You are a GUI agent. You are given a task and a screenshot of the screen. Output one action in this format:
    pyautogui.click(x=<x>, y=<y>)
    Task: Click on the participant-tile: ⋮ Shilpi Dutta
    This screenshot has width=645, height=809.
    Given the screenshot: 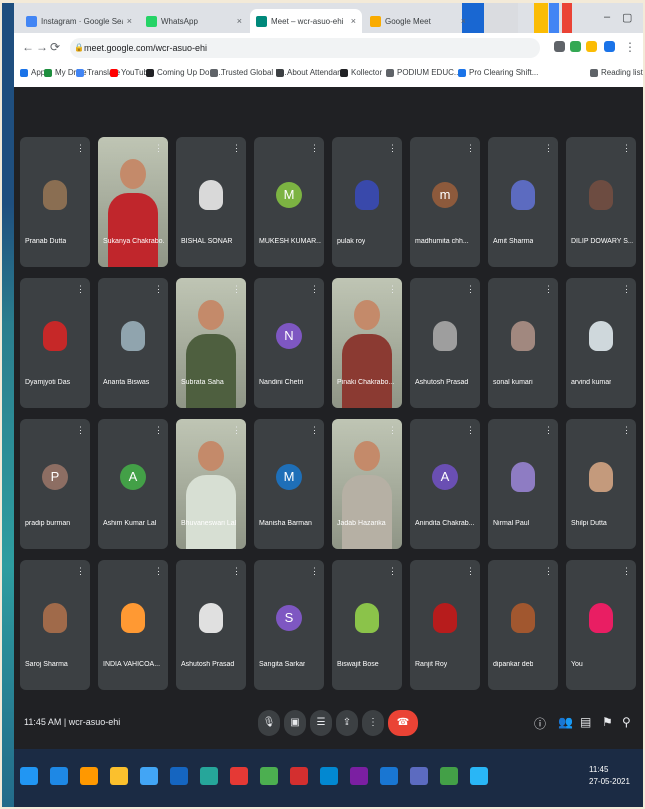 What is the action you would take?
    pyautogui.click(x=601, y=484)
    